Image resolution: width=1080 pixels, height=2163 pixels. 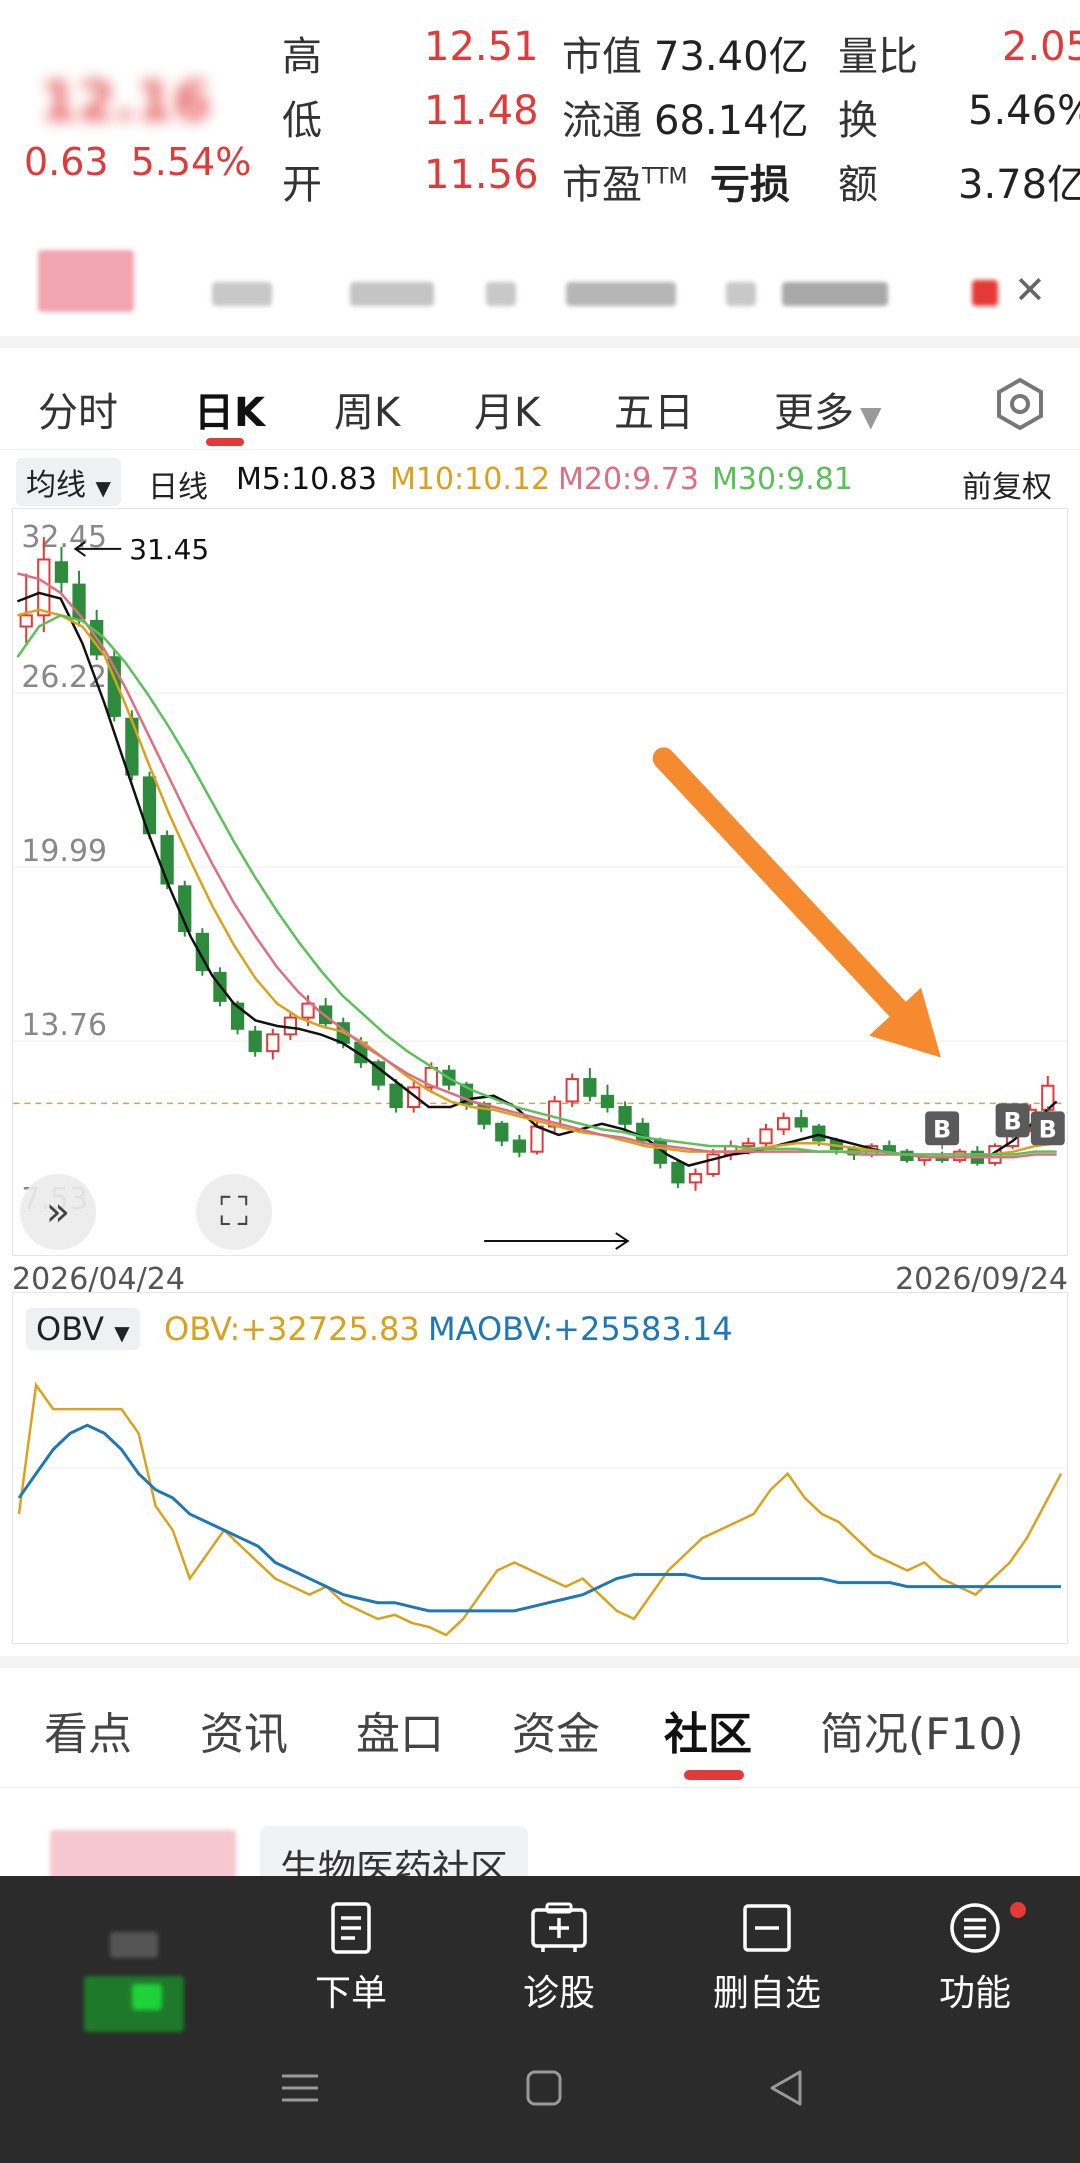 I want to click on stat-value-high: 12.51, so click(x=481, y=47).